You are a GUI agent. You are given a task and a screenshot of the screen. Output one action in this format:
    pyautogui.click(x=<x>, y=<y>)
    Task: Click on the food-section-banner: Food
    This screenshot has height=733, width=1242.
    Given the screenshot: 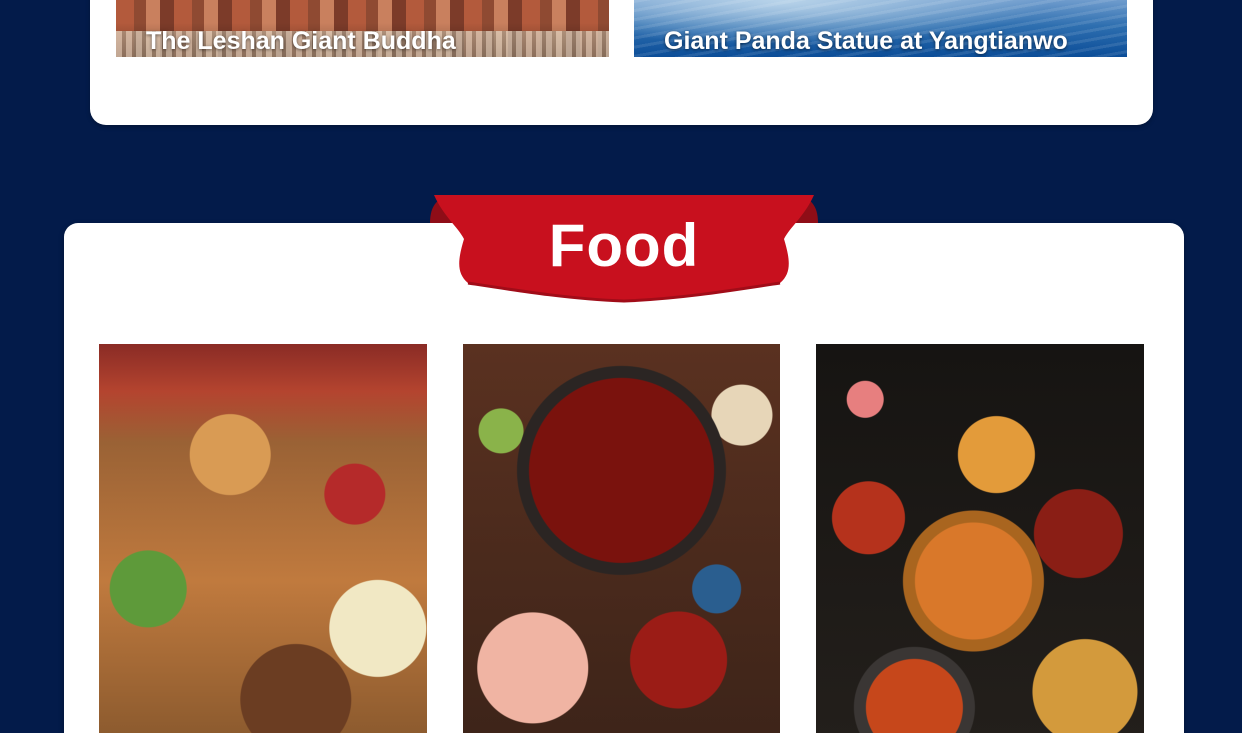 What is the action you would take?
    pyautogui.click(x=624, y=249)
    